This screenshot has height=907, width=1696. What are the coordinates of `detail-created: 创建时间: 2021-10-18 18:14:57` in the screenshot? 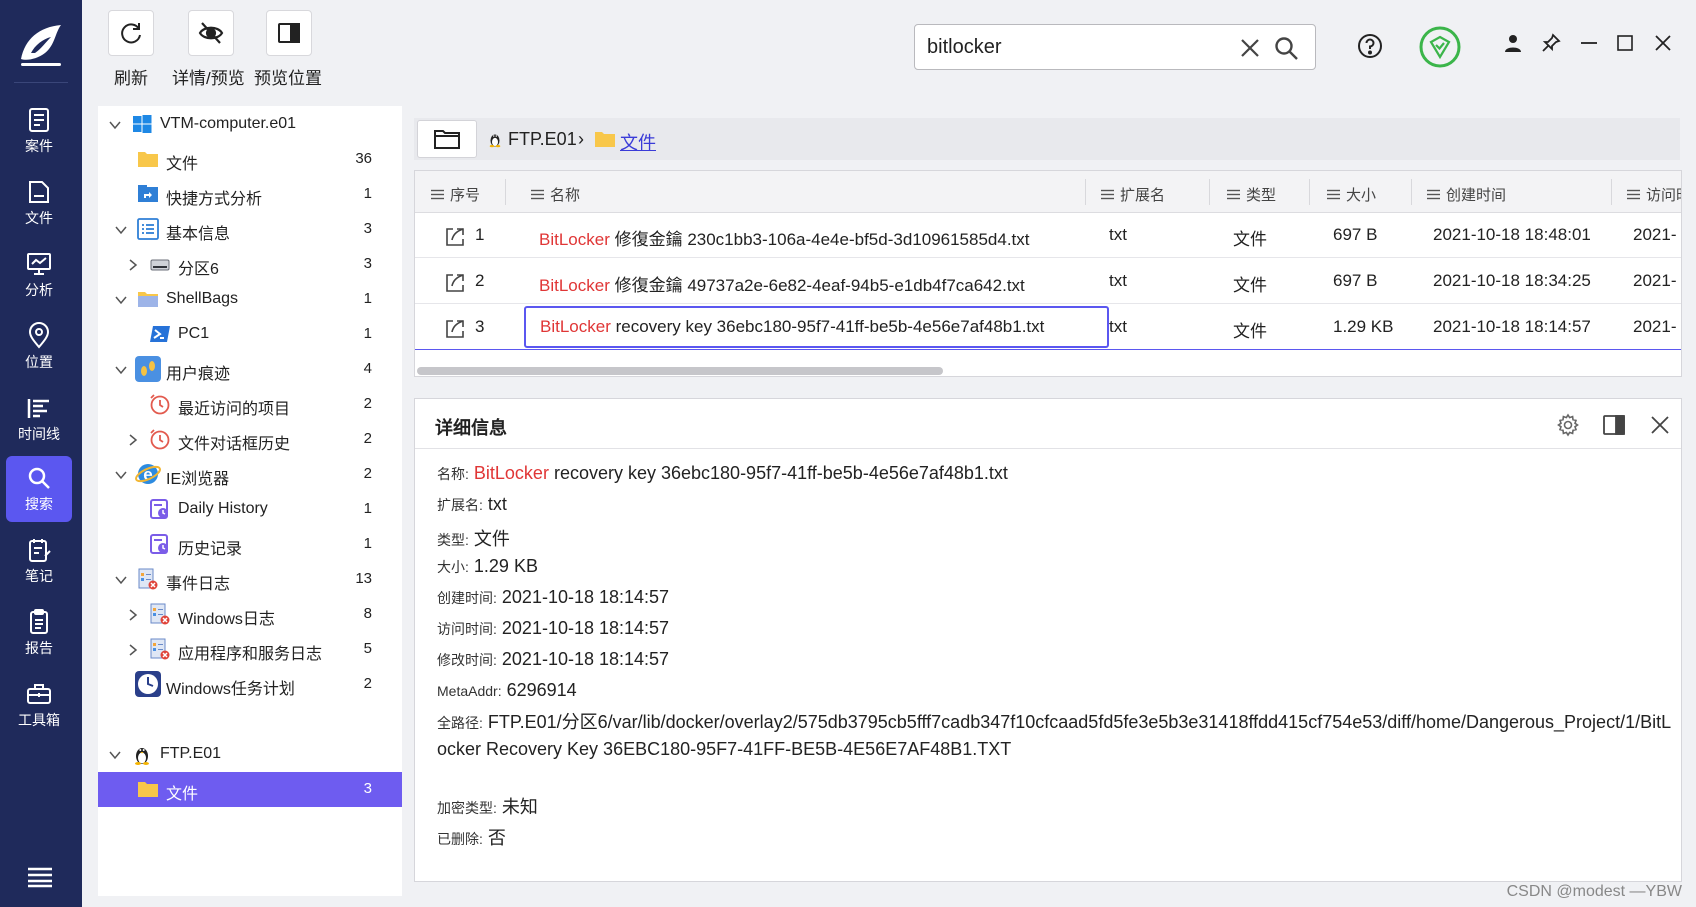 It's located at (553, 597).